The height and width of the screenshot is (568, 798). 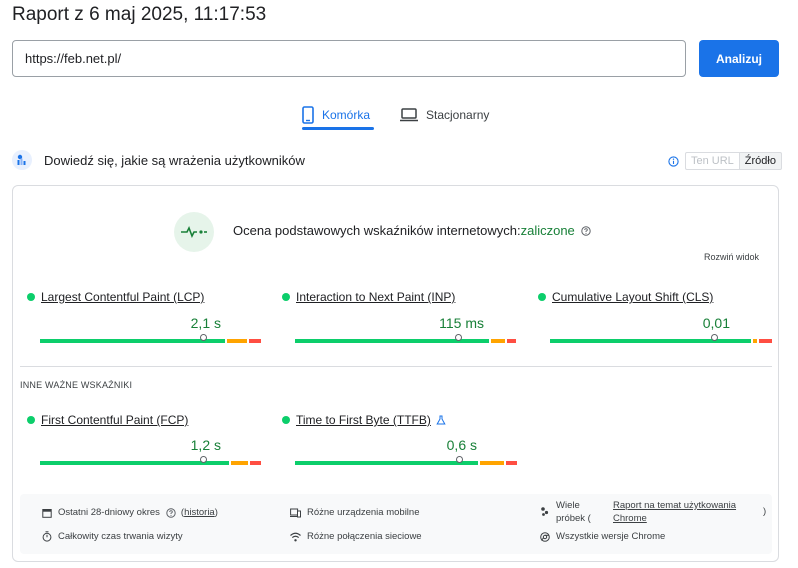 What do you see at coordinates (205, 323) in the screenshot?
I see `metric-value: 2,1 s` at bounding box center [205, 323].